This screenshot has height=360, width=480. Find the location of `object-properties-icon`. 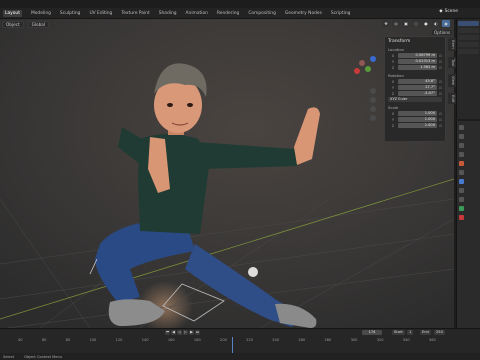

object-properties-icon is located at coordinates (461, 172).